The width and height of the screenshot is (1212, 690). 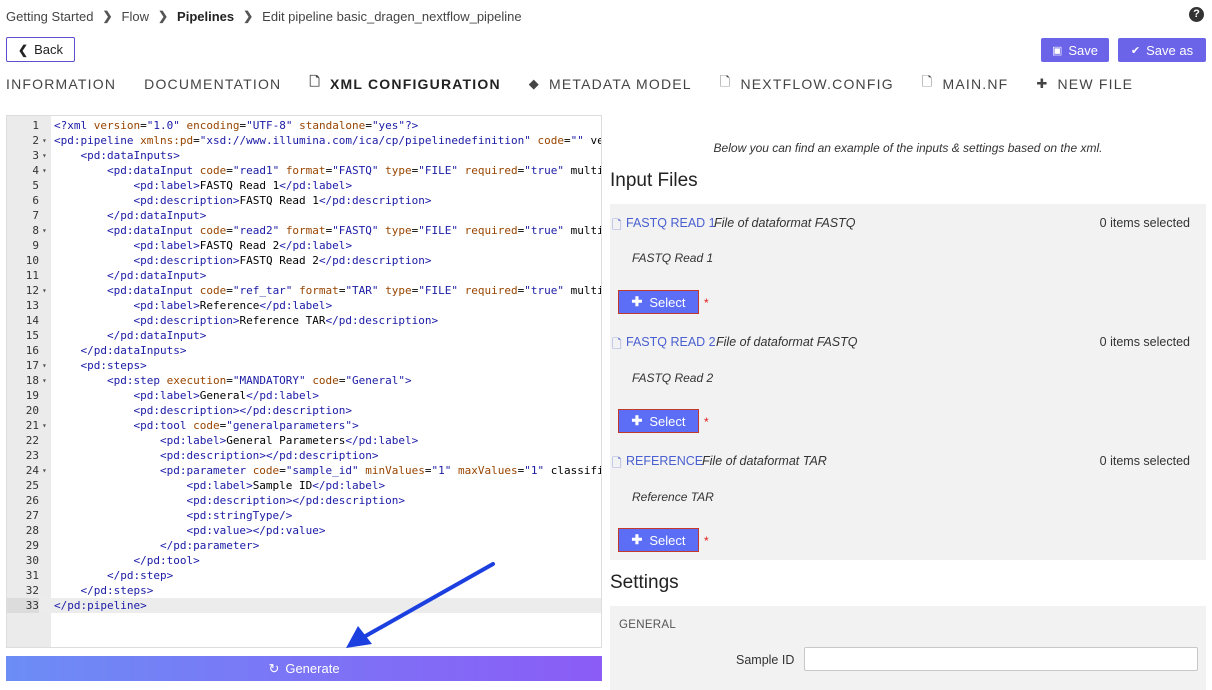 I want to click on code-line: 27 <pd:stringType/>, so click(x=304, y=515).